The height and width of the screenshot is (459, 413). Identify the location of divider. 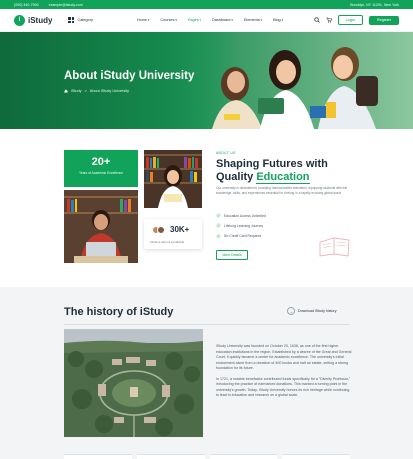
(207, 324).